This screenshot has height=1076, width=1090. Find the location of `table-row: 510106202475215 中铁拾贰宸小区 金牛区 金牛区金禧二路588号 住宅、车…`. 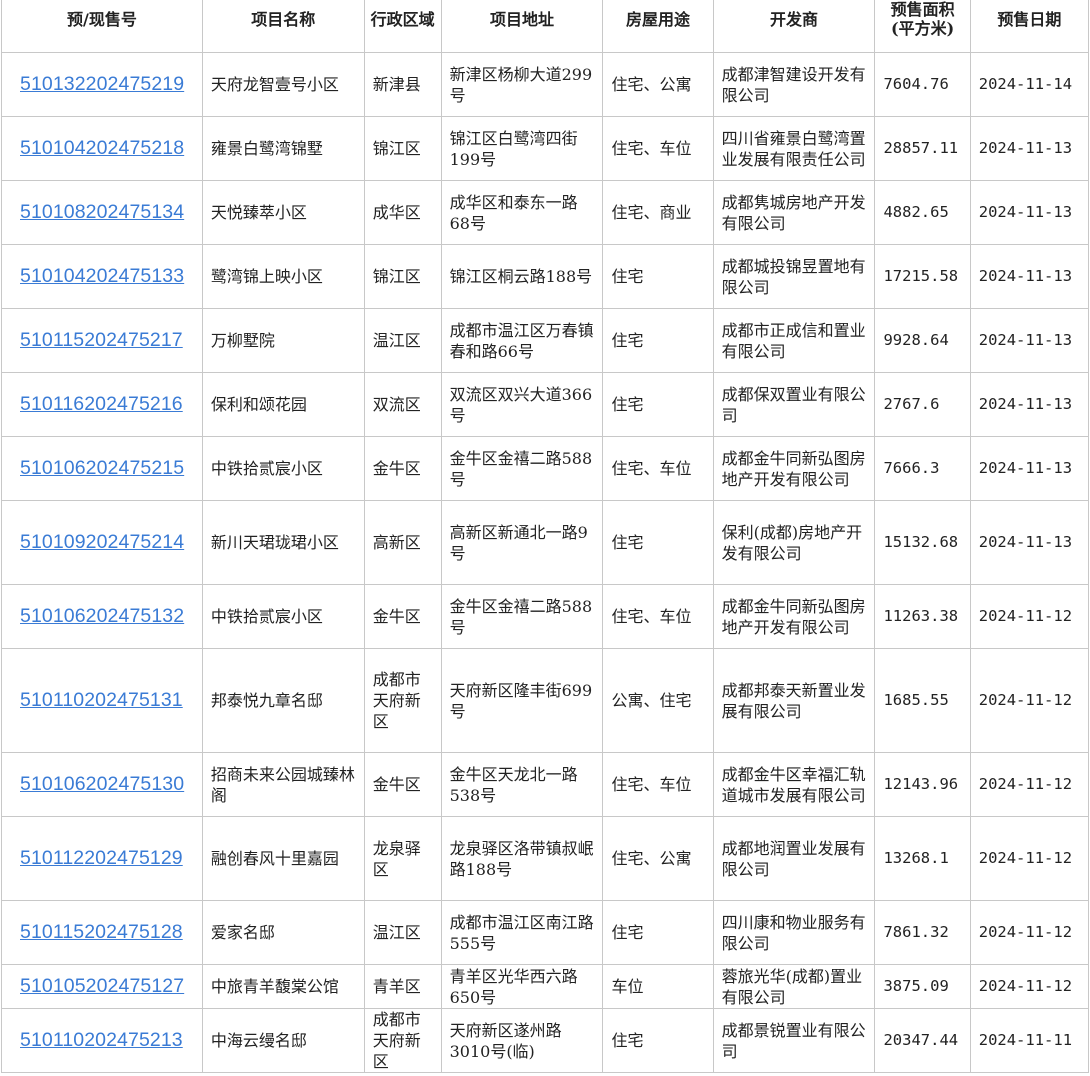

table-row: 510106202475215 中铁拾贰宸小区 金牛区 金牛区金禧二路588号 住宅、车… is located at coordinates (545, 468).